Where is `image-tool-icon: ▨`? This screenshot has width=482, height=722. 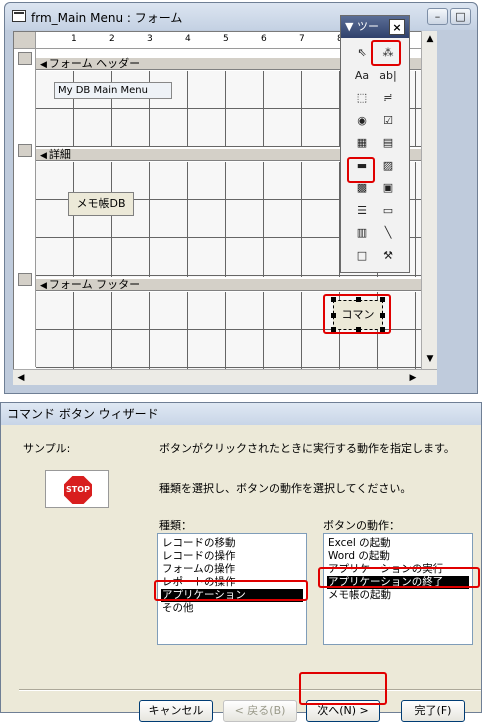
image-tool-icon: ▨ is located at coordinates (388, 166).